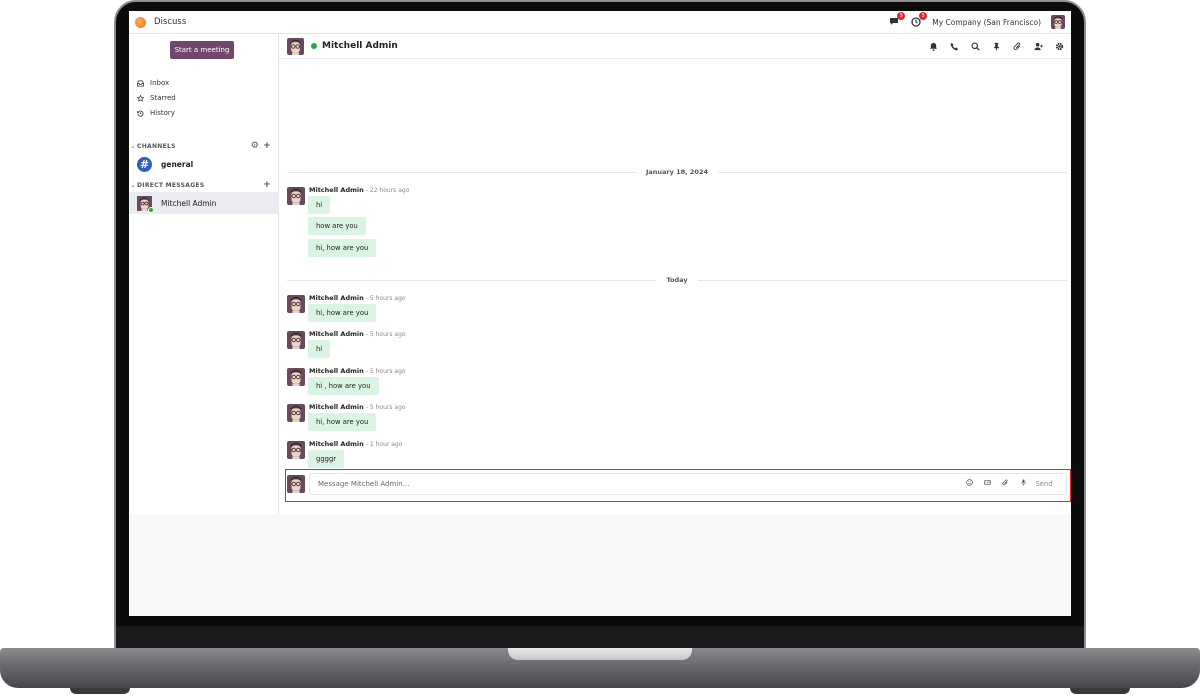  What do you see at coordinates (1044, 484) in the screenshot?
I see `send-button: Send` at bounding box center [1044, 484].